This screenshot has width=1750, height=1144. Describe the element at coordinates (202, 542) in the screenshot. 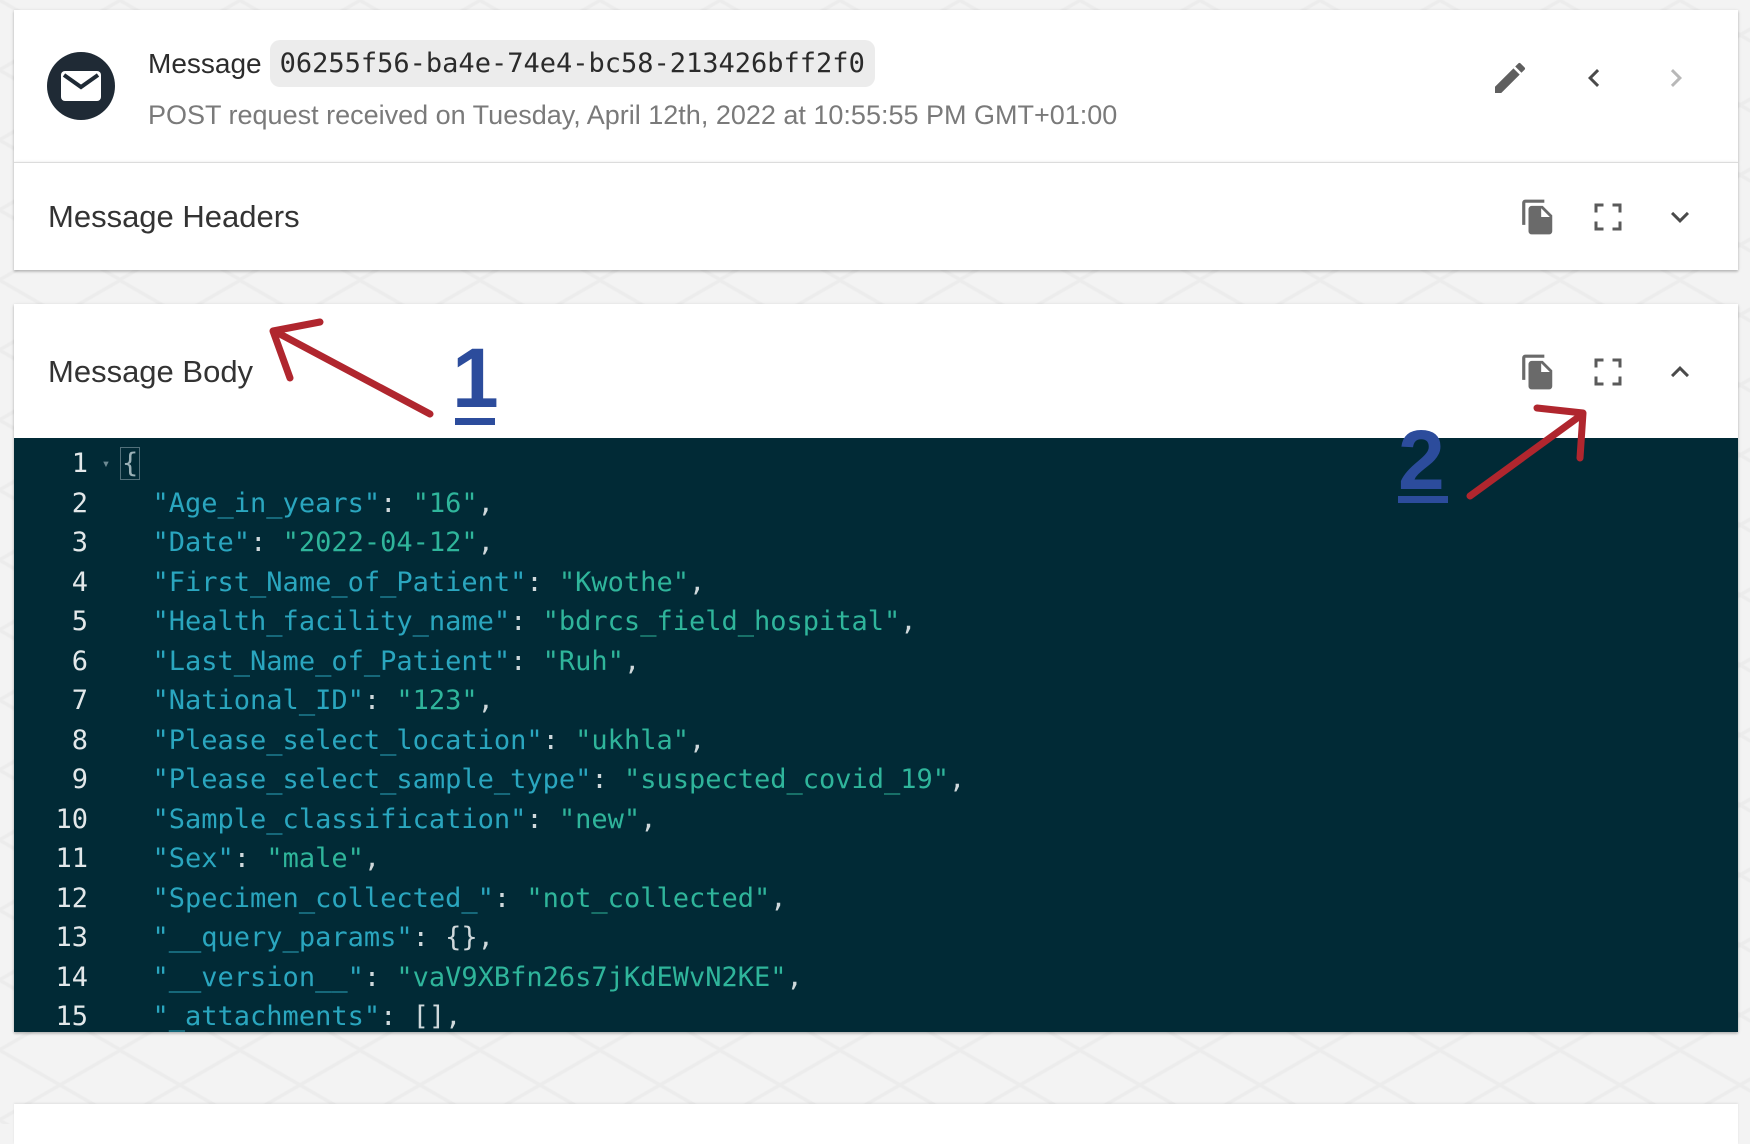

I see `json-key: "Date"` at that location.